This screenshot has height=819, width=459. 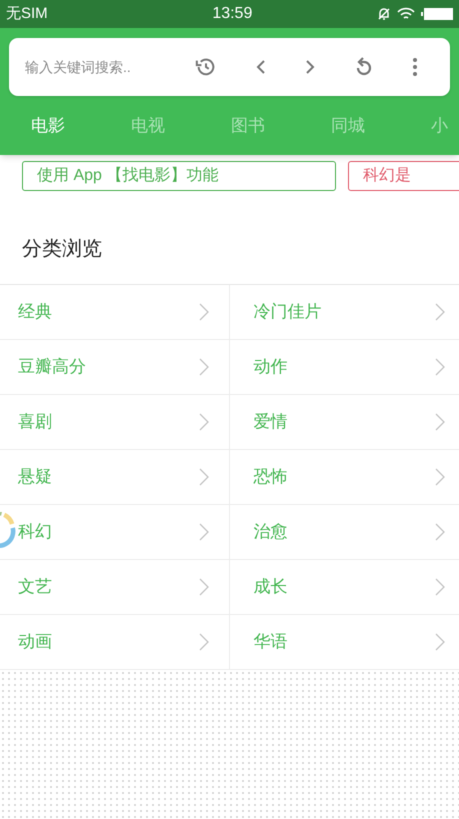 I want to click on promo-banner: 使用 App 【找电影】功能, so click(x=179, y=176).